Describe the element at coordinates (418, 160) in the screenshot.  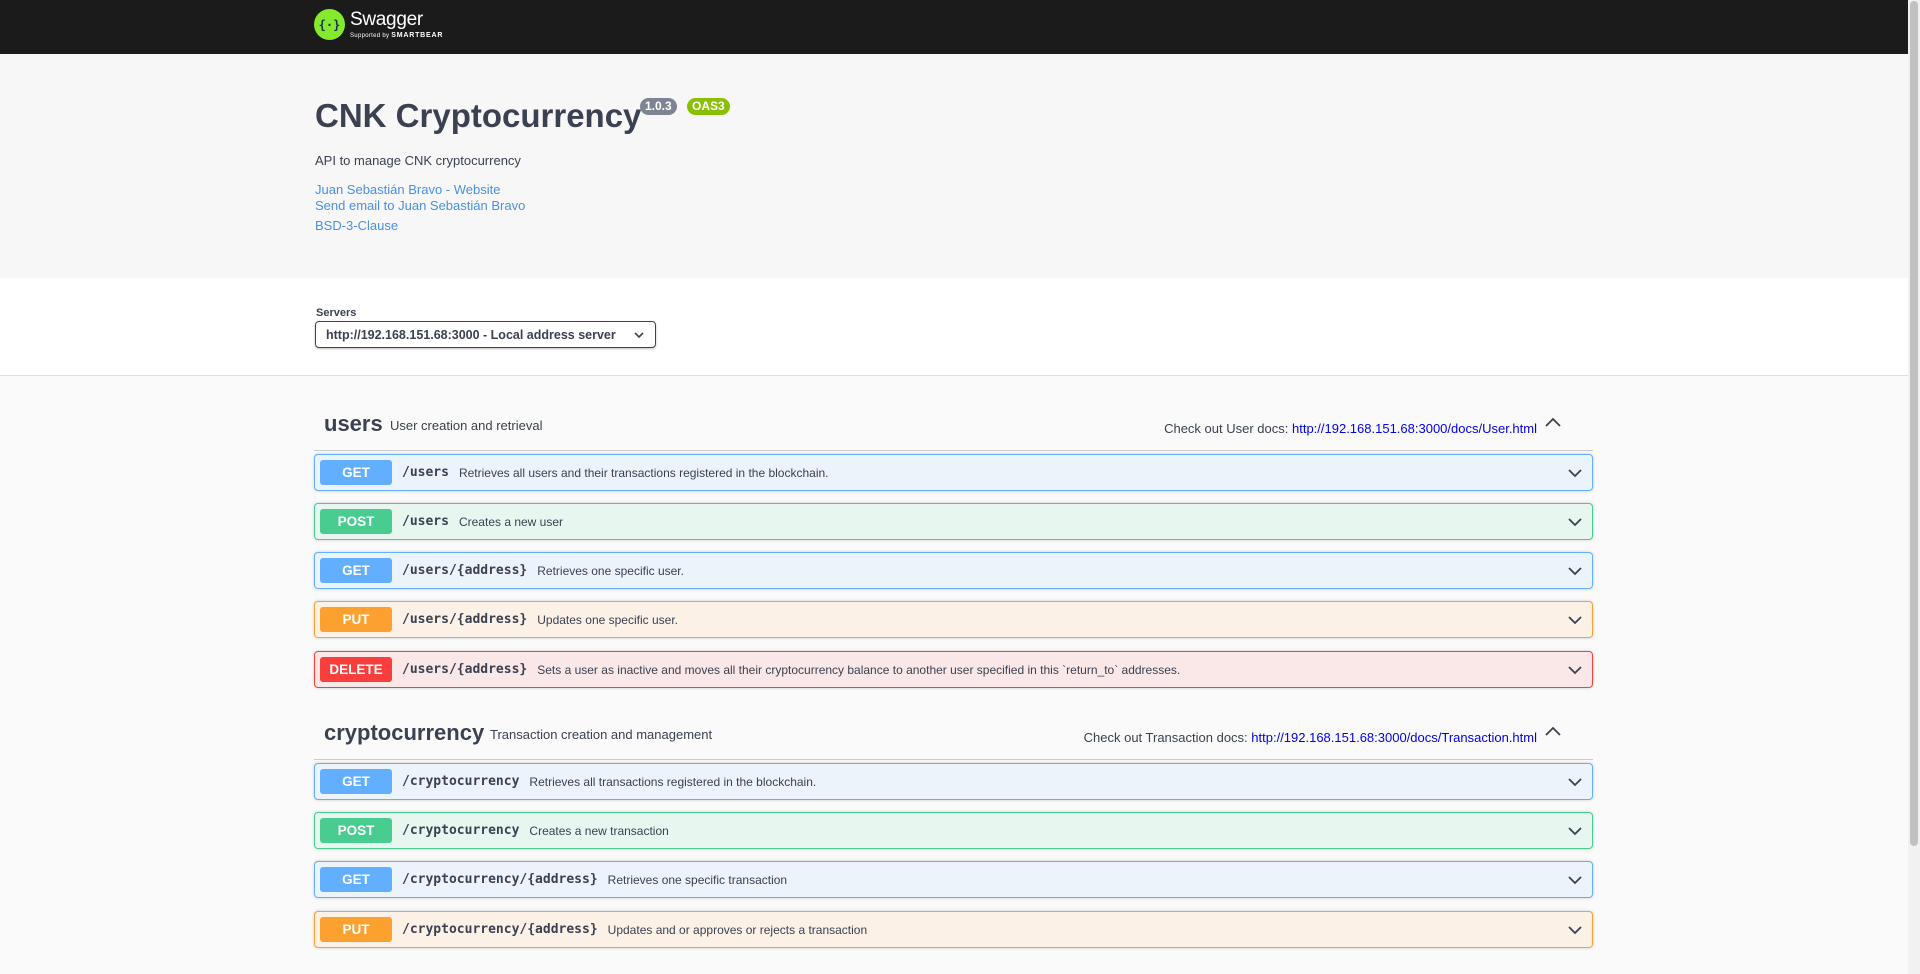
I see `api-description: API to manage CNK cryptocurrency` at that location.